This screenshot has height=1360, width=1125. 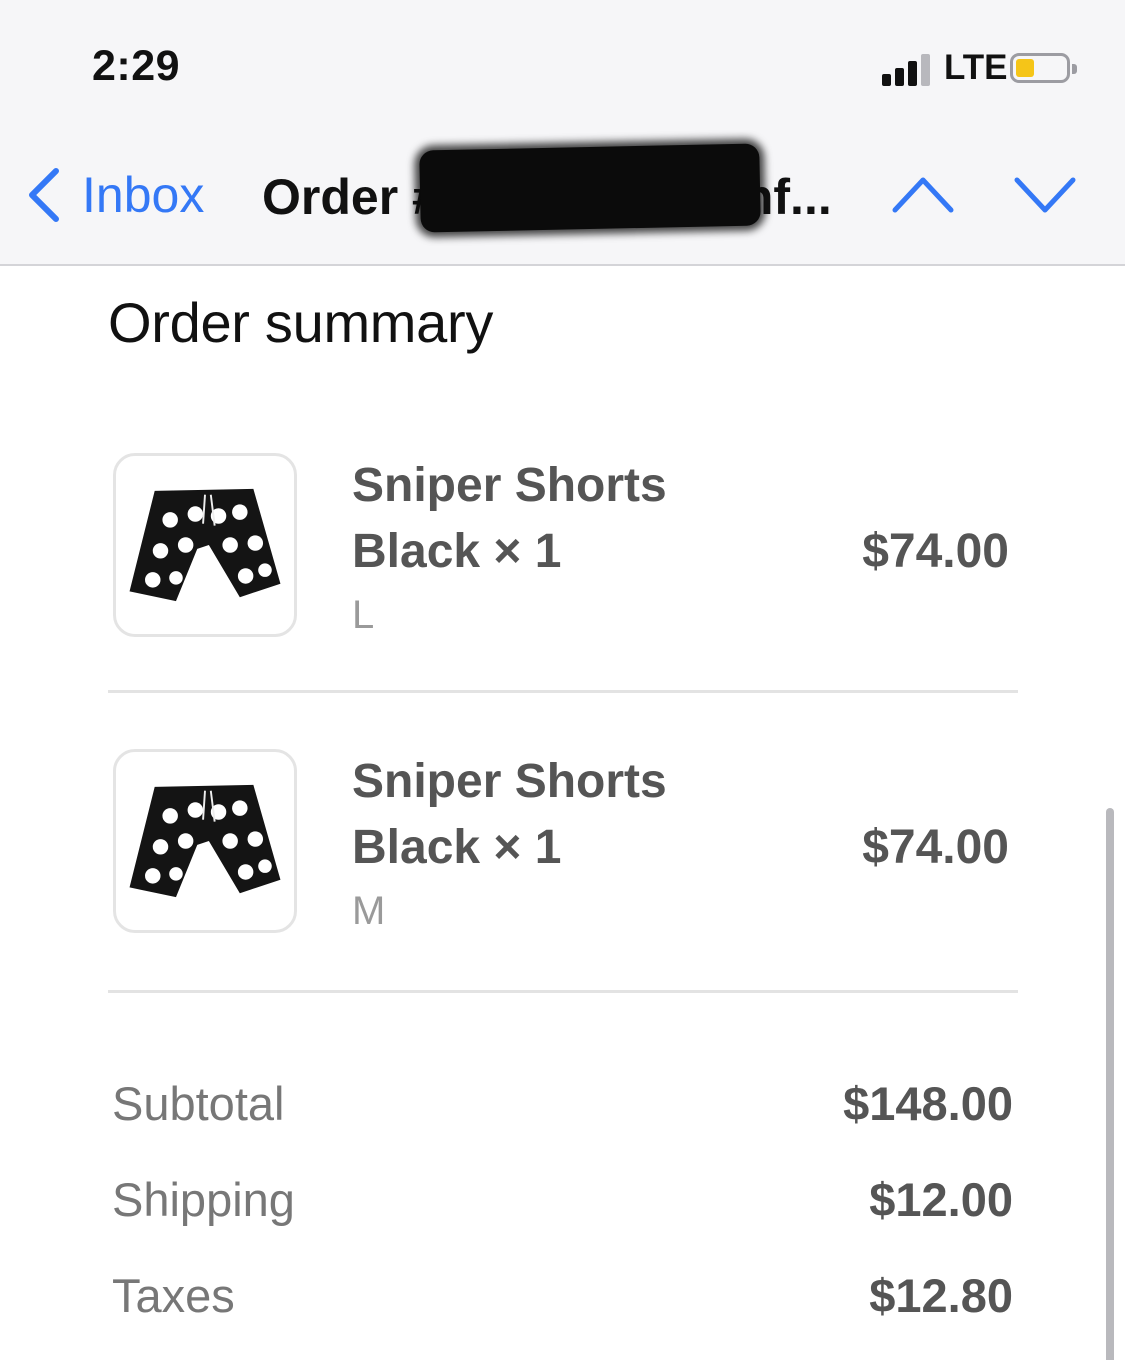 What do you see at coordinates (136, 66) in the screenshot?
I see `status-time: 2:29` at bounding box center [136, 66].